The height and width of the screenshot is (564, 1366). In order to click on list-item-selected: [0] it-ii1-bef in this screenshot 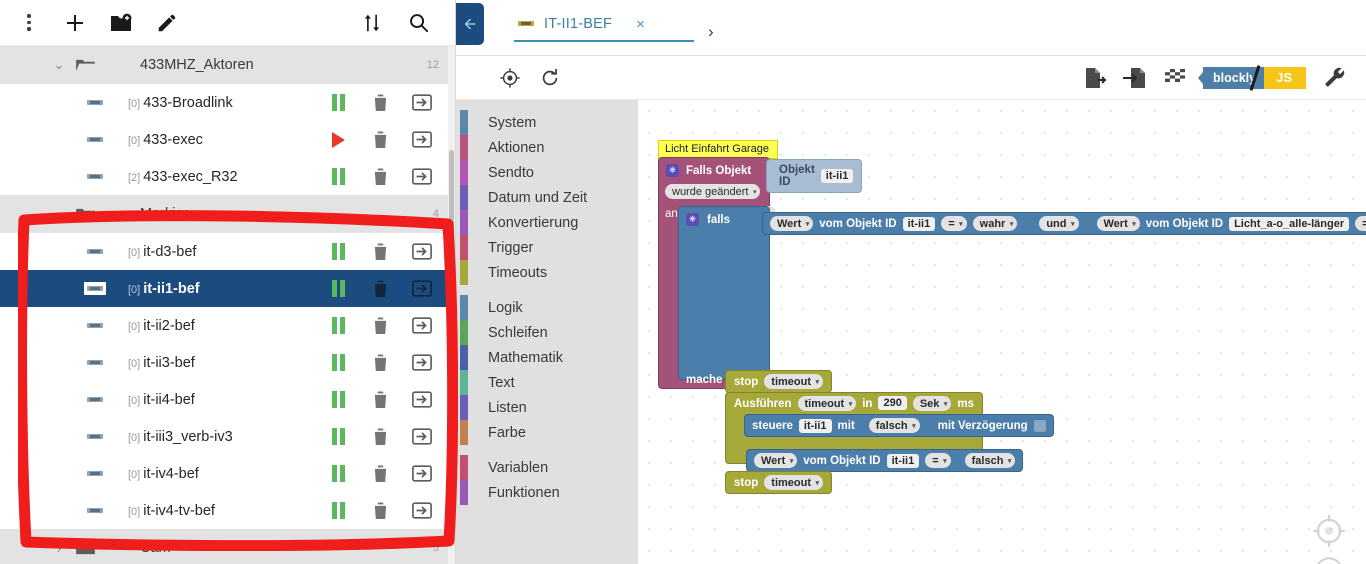, I will do `click(227, 288)`.